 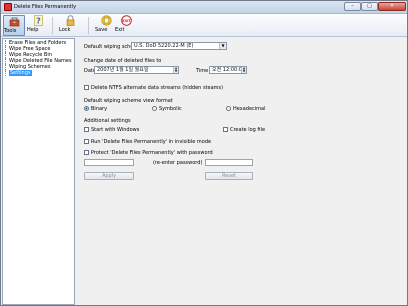 What do you see at coordinates (352, 6) in the screenshot?
I see `minimize-button: –` at bounding box center [352, 6].